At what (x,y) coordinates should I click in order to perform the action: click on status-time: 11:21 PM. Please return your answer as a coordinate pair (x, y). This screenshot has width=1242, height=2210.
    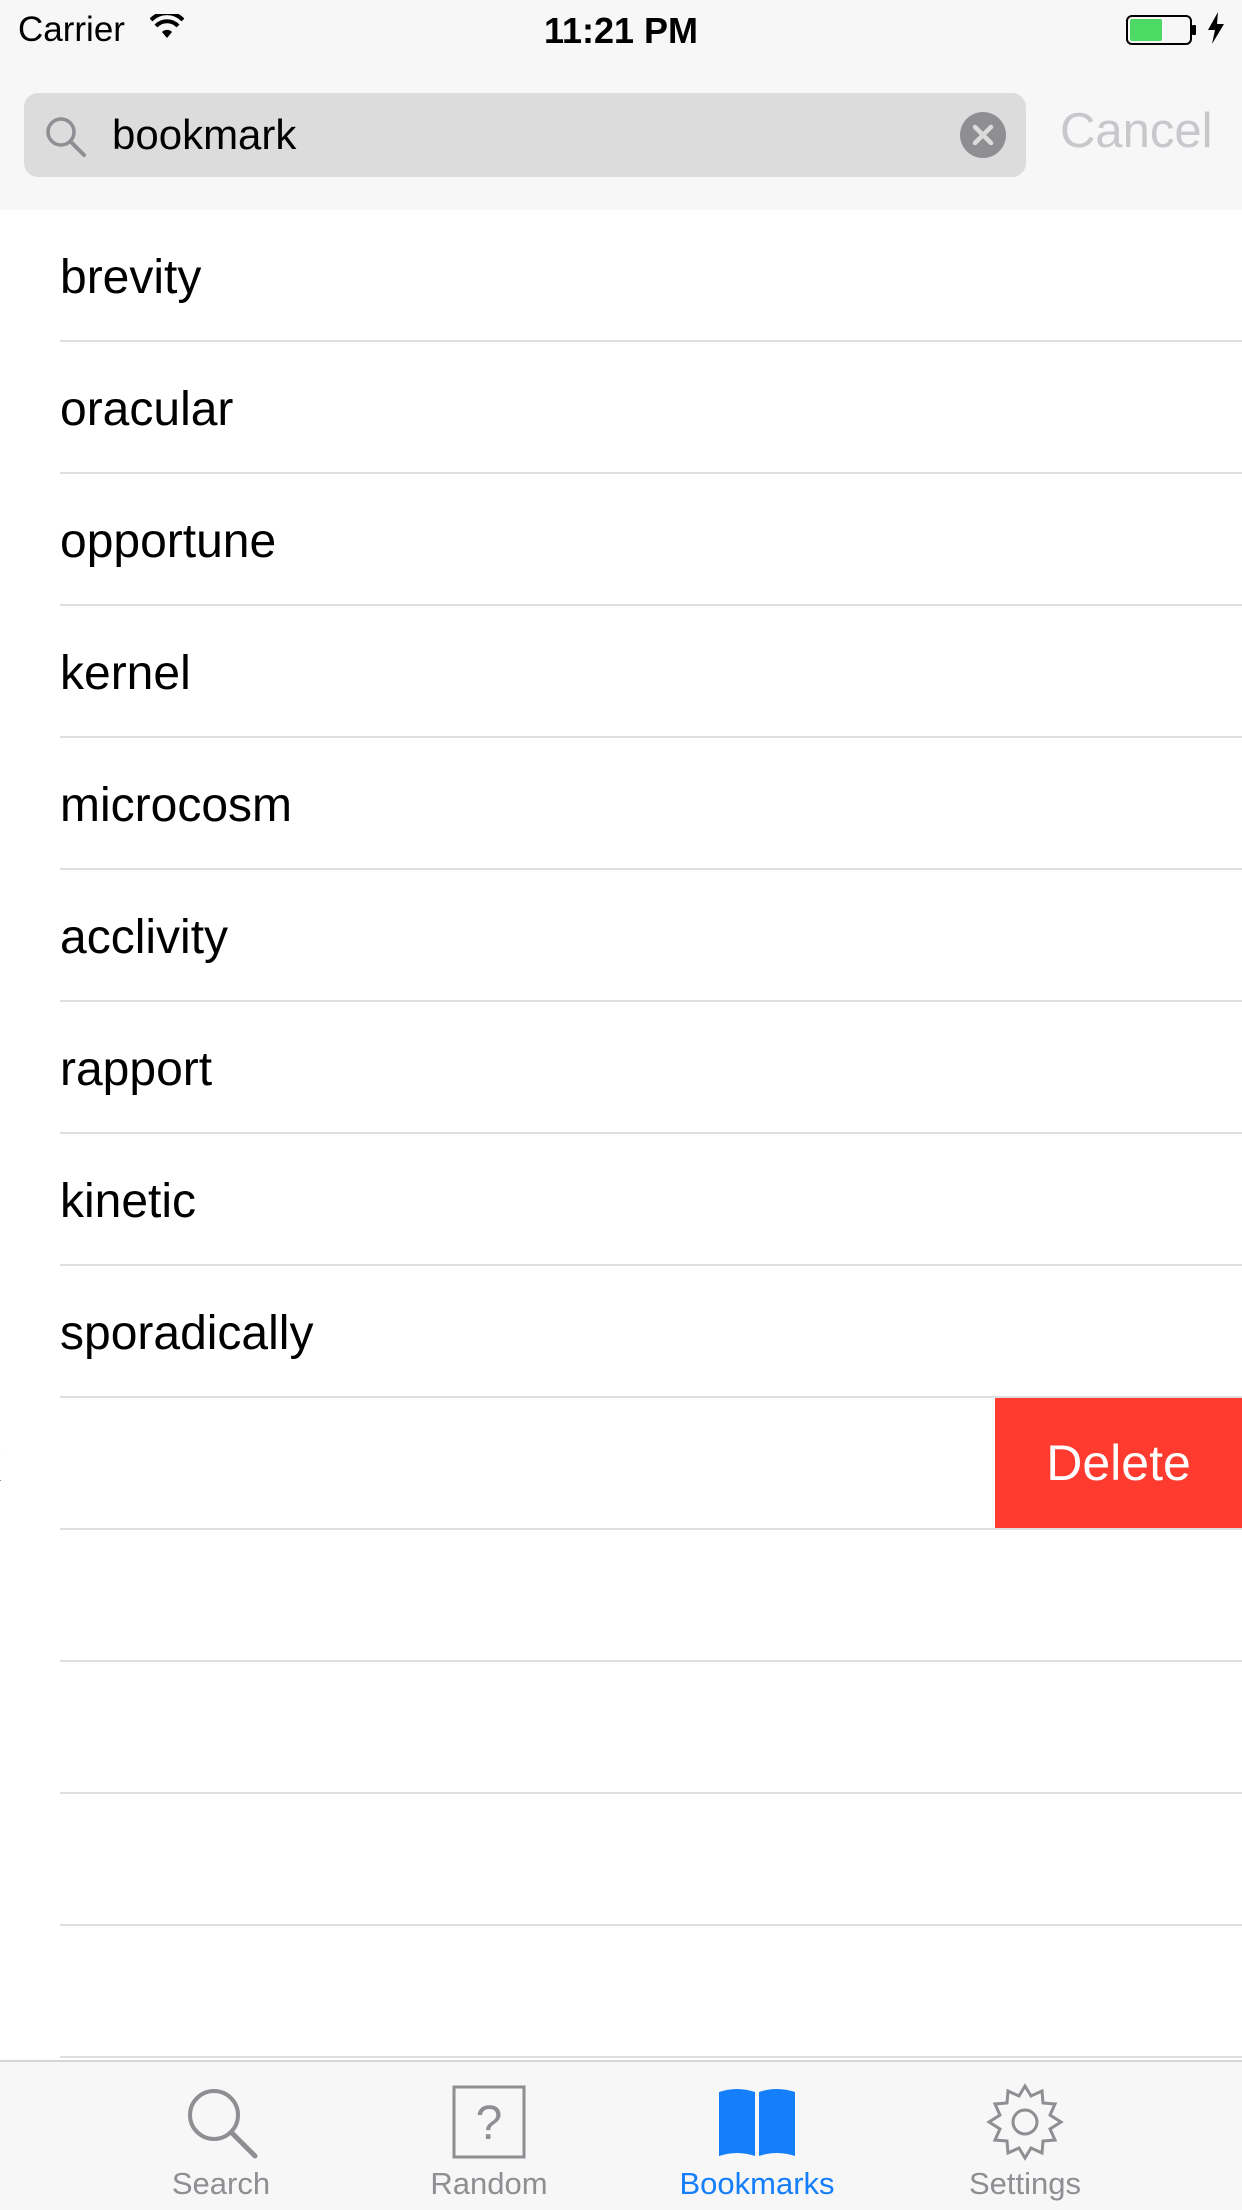
    Looking at the image, I should click on (621, 30).